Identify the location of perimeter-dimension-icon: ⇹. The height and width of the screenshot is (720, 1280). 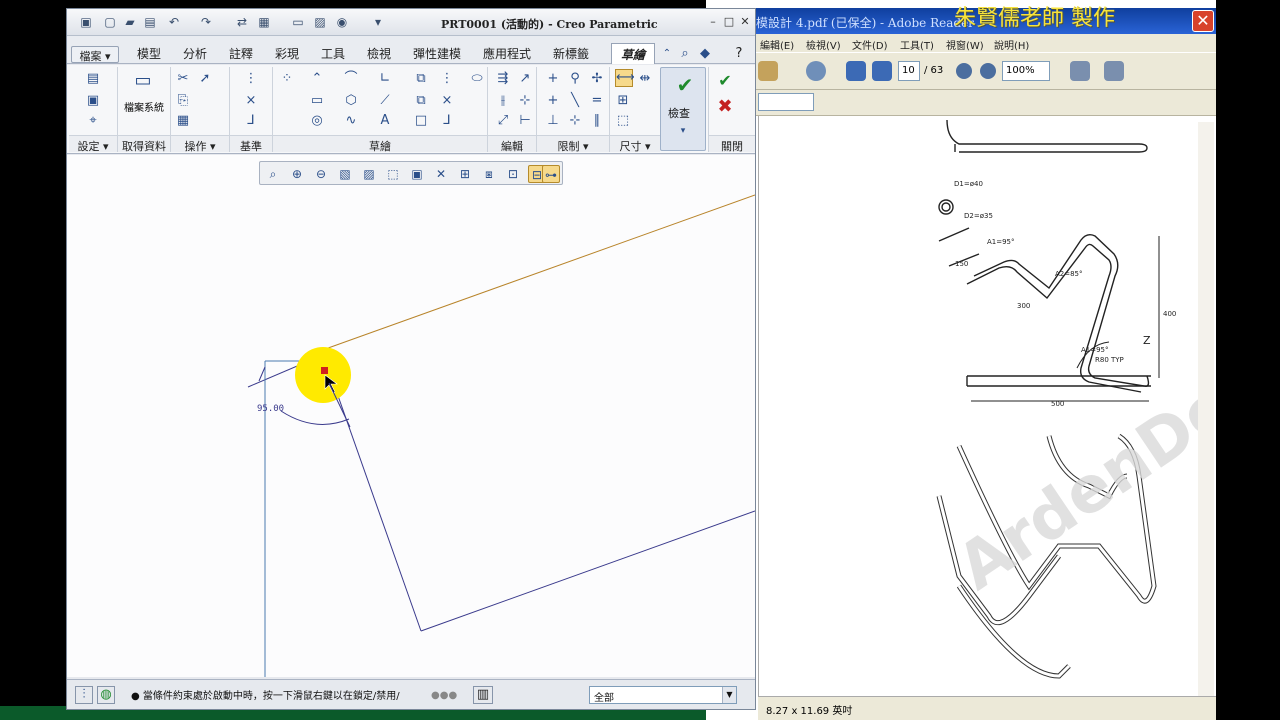
(645, 79).